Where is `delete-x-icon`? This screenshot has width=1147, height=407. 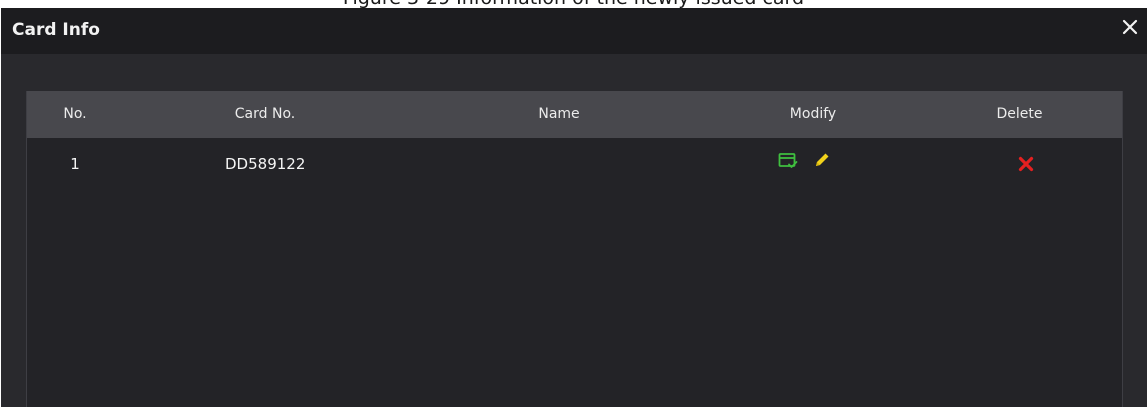
delete-x-icon is located at coordinates (1026, 164).